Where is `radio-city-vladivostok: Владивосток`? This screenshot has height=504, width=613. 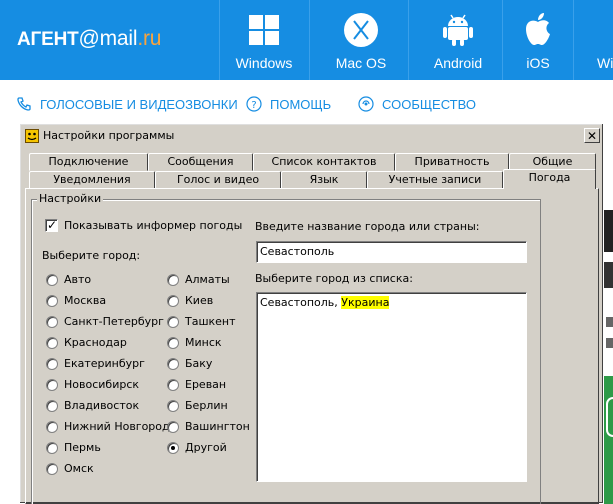 radio-city-vladivostok: Владивосток is located at coordinates (92, 405).